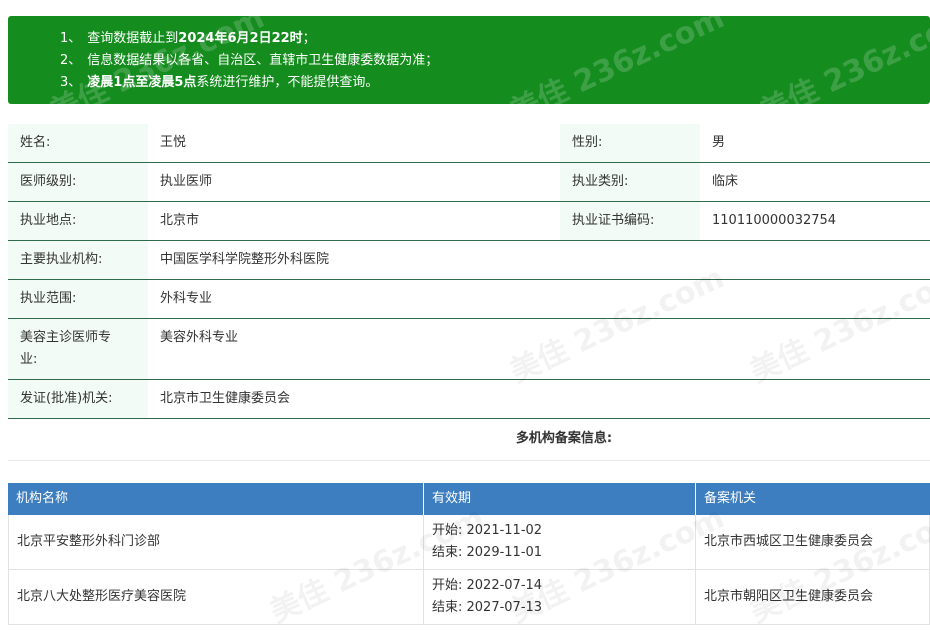 This screenshot has height=642, width=930. I want to click on institution-name-text: 北京八大处整形医疗美容医院, so click(102, 596).